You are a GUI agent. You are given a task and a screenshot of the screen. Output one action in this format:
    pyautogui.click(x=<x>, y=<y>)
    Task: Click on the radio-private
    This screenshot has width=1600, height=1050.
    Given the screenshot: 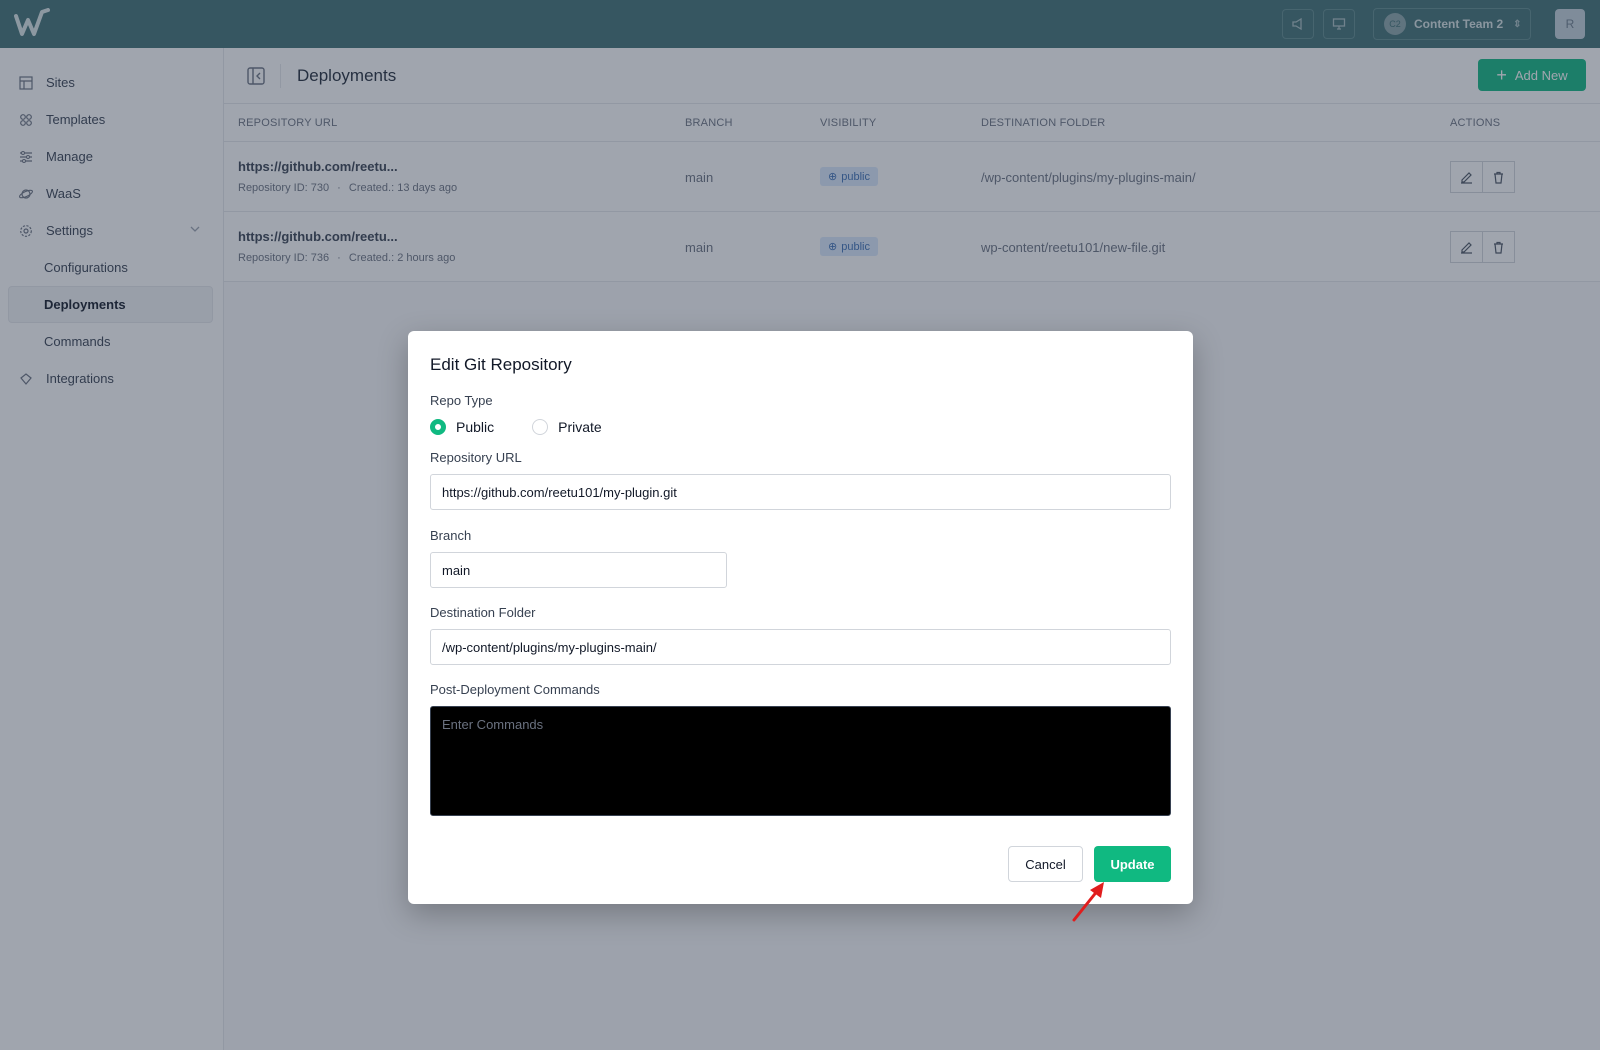 What is the action you would take?
    pyautogui.click(x=540, y=427)
    